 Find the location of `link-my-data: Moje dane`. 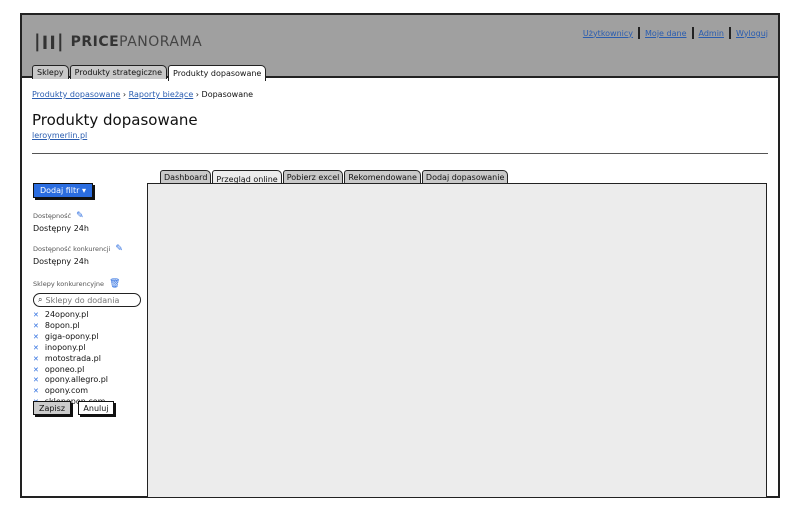

link-my-data: Moje dane is located at coordinates (665, 33).